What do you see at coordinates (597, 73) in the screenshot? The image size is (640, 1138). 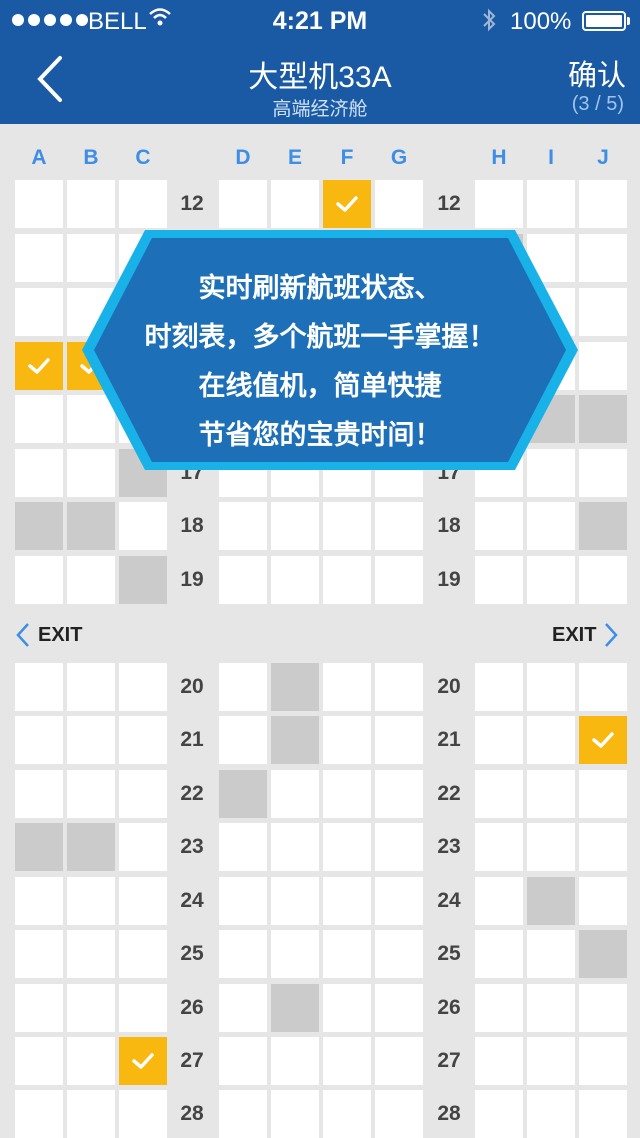 I see `confirm-button: 确认` at bounding box center [597, 73].